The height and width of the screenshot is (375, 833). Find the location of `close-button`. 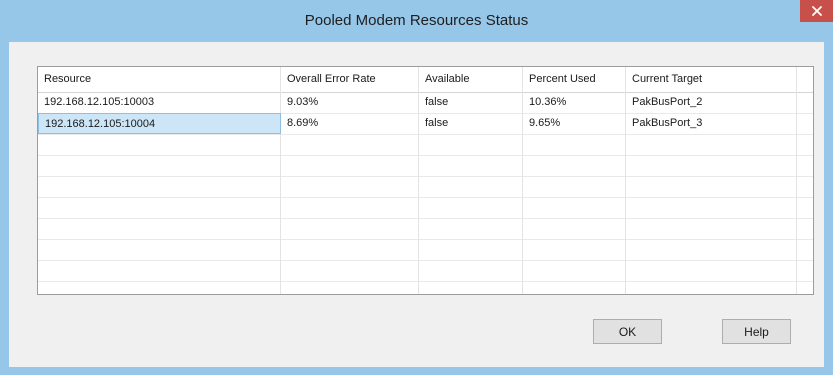

close-button is located at coordinates (816, 11).